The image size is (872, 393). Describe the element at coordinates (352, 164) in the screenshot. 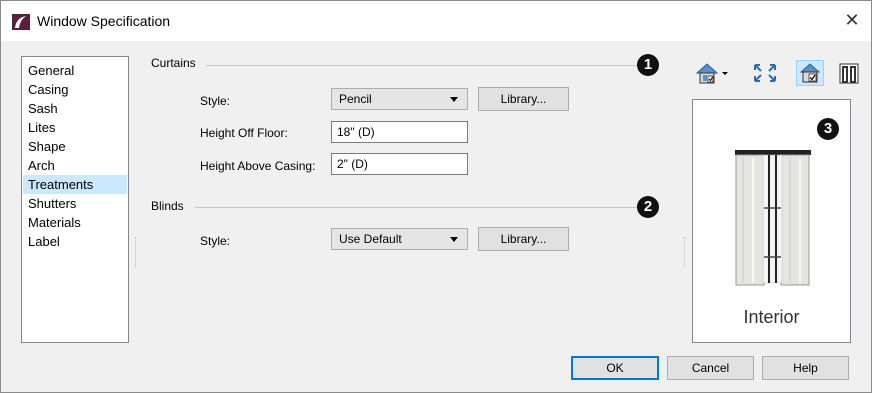

I see `height-above-casing-value: 2" (D)` at that location.